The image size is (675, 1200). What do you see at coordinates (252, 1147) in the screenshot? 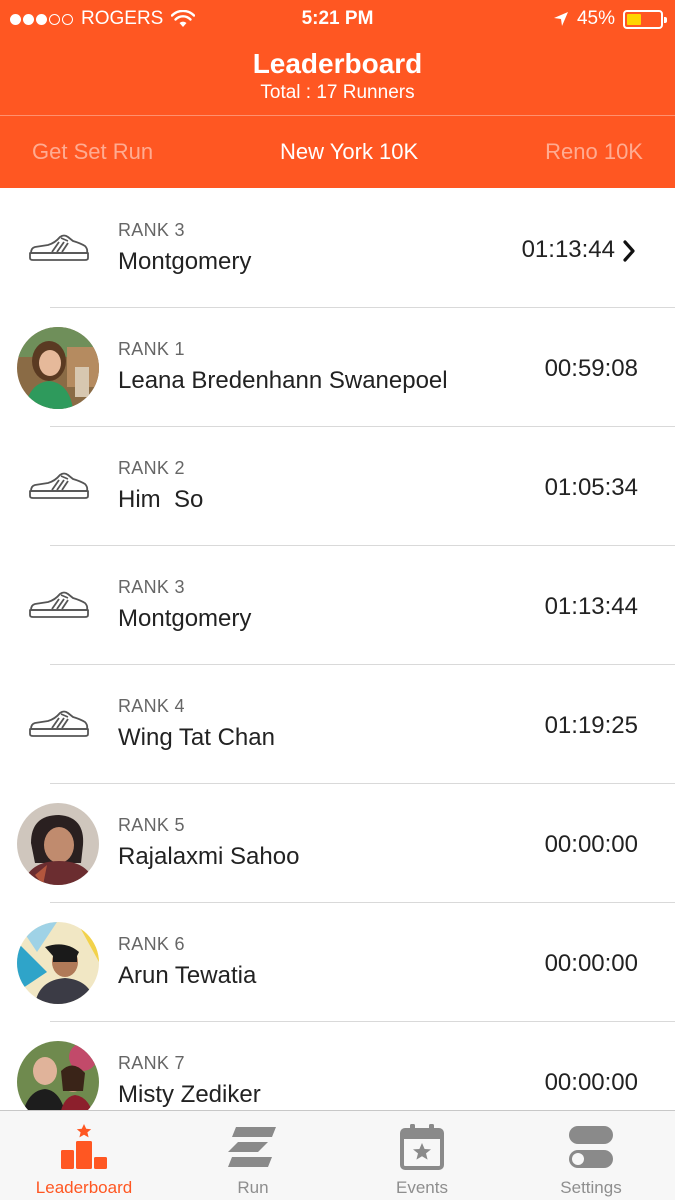
I see `run-logo-icon` at bounding box center [252, 1147].